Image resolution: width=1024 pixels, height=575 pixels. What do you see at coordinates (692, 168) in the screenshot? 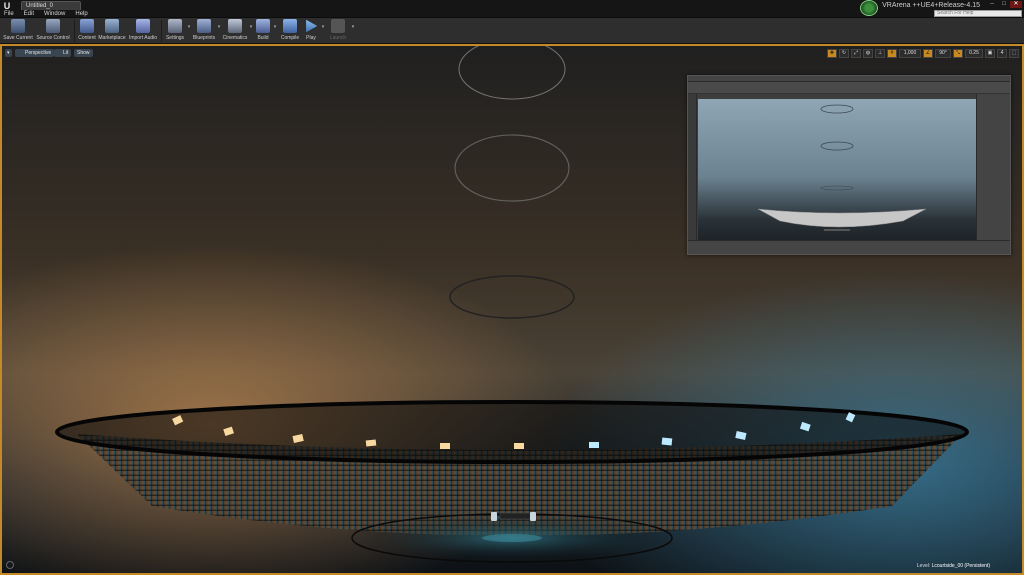
I see `inset-toolbox` at bounding box center [692, 168].